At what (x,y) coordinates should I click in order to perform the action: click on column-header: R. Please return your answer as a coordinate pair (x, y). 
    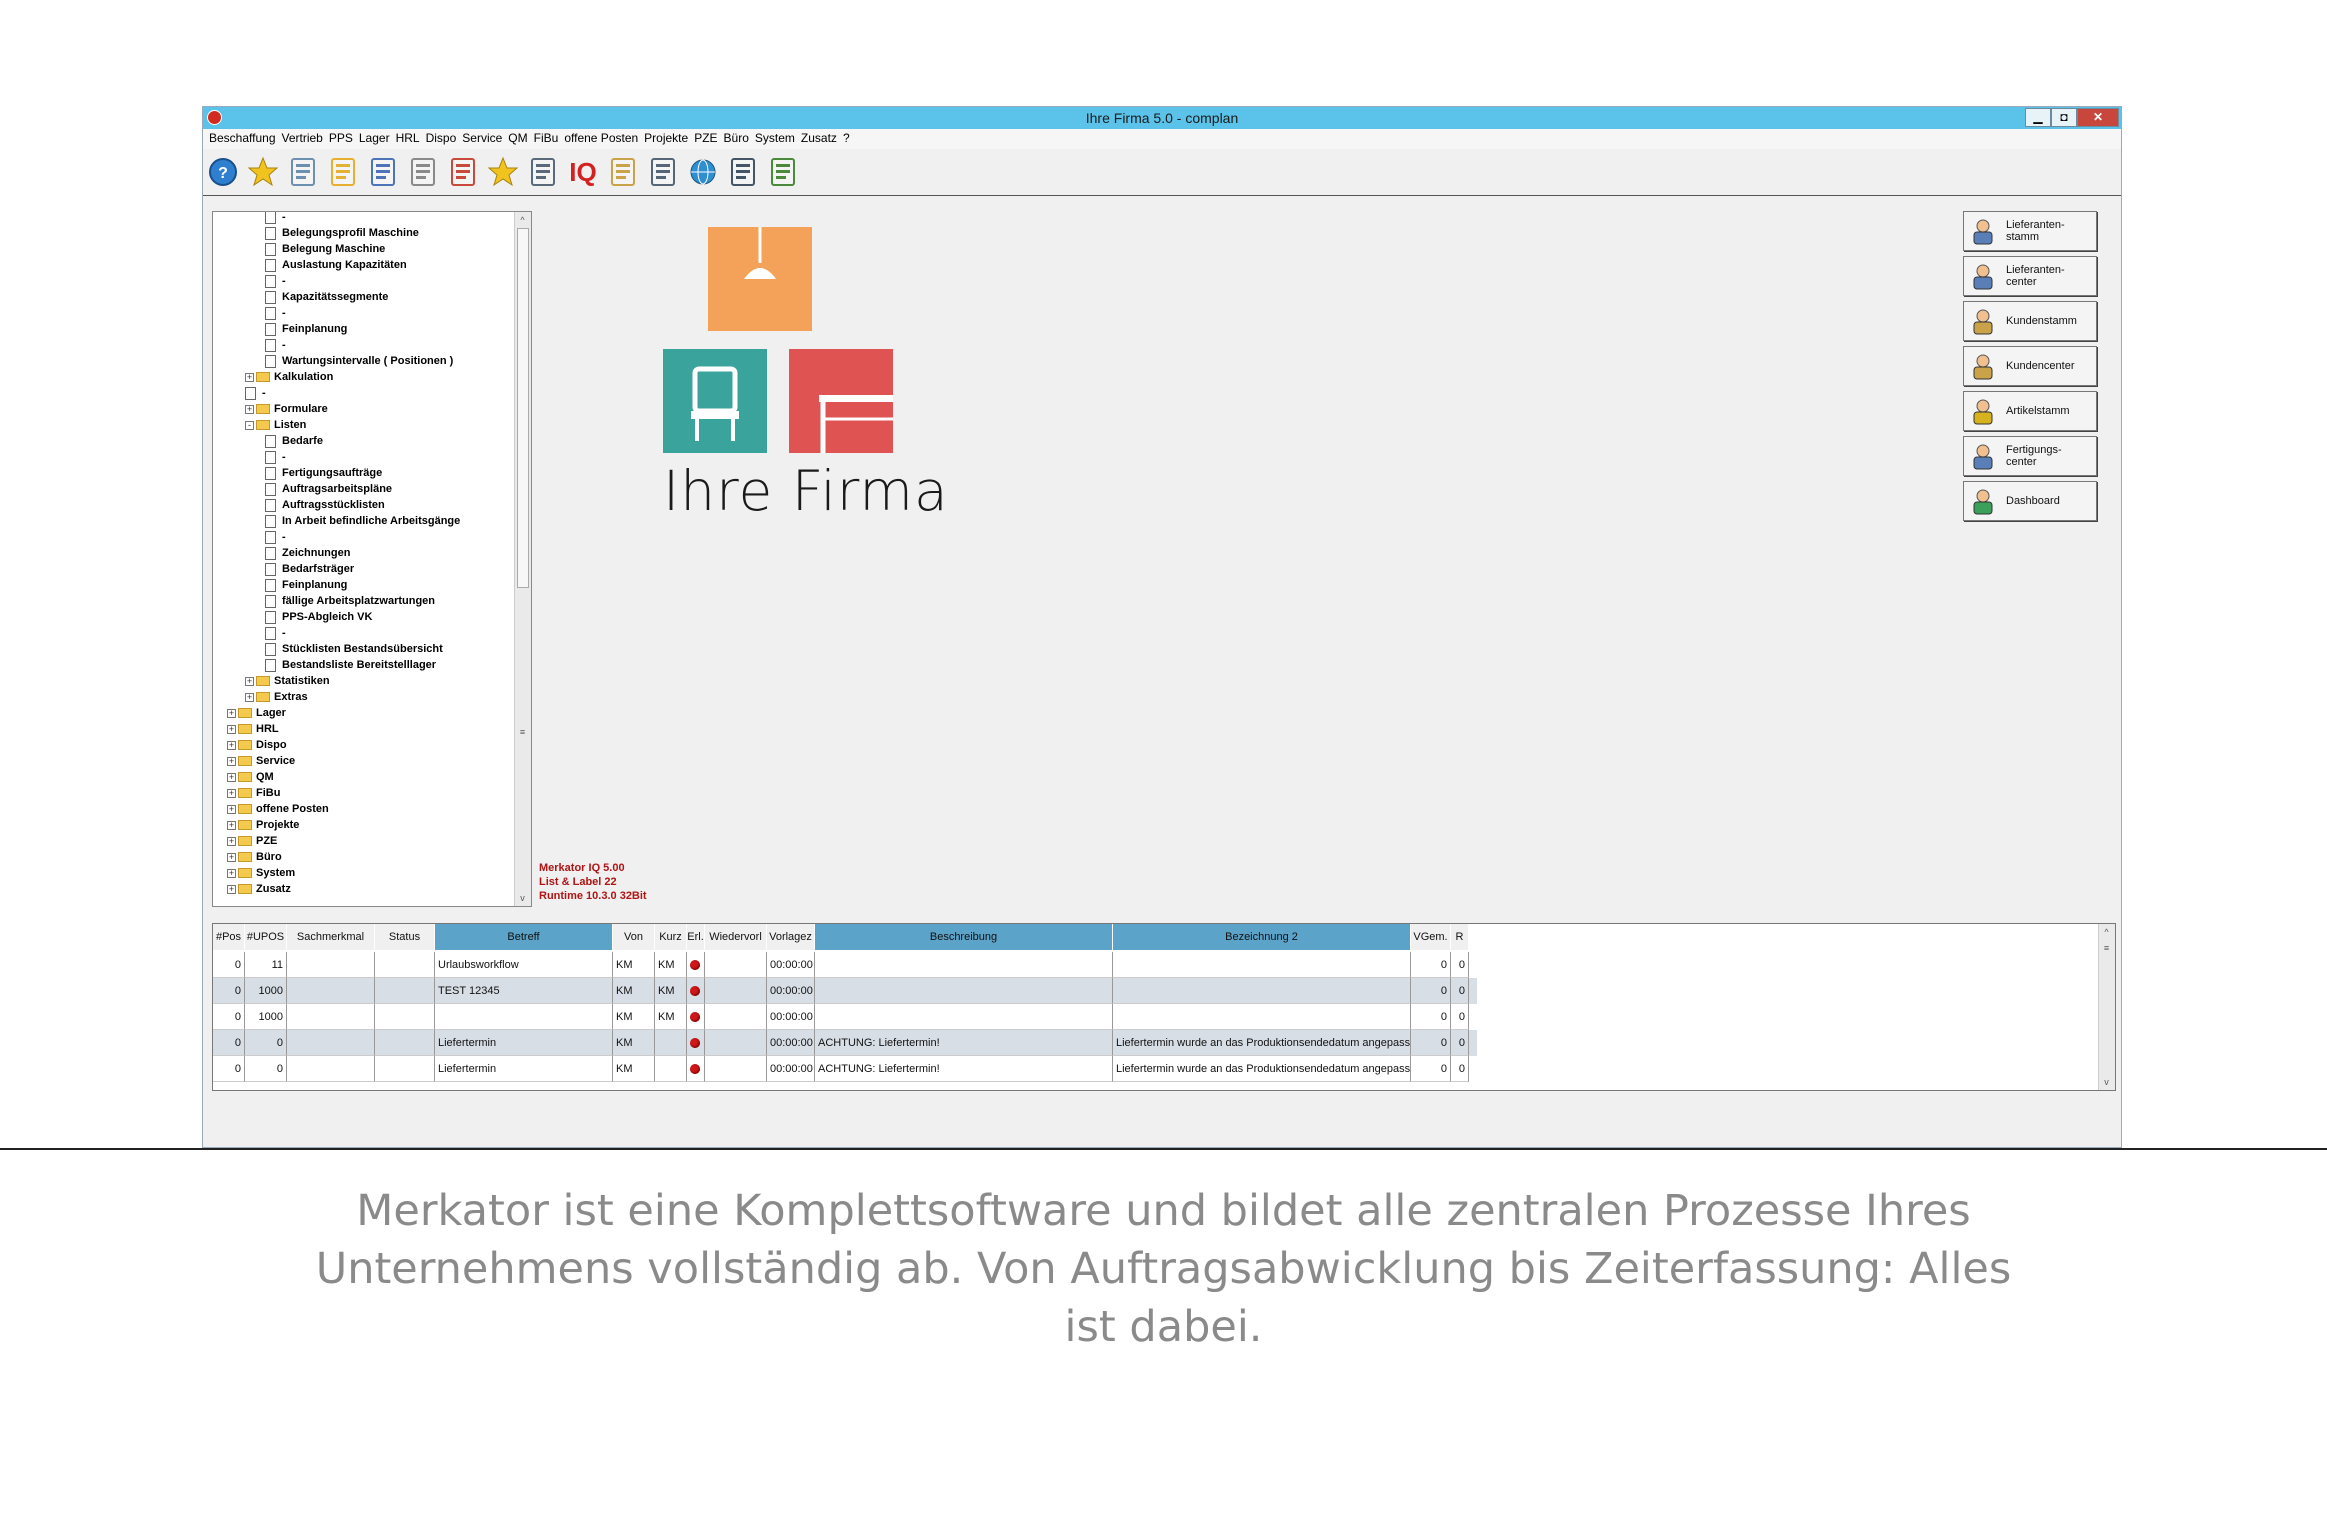
    Looking at the image, I should click on (1460, 937).